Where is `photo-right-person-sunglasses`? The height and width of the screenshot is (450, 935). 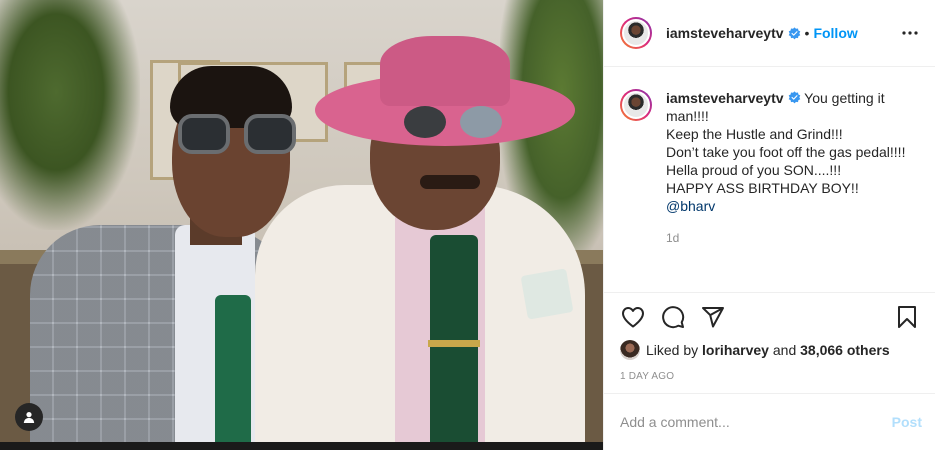
photo-right-person-sunglasses is located at coordinates (454, 123).